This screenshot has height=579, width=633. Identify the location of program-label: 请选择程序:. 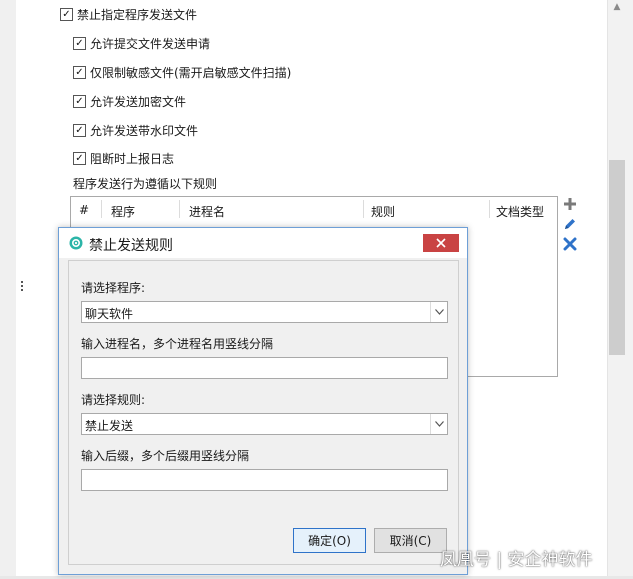
(113, 288).